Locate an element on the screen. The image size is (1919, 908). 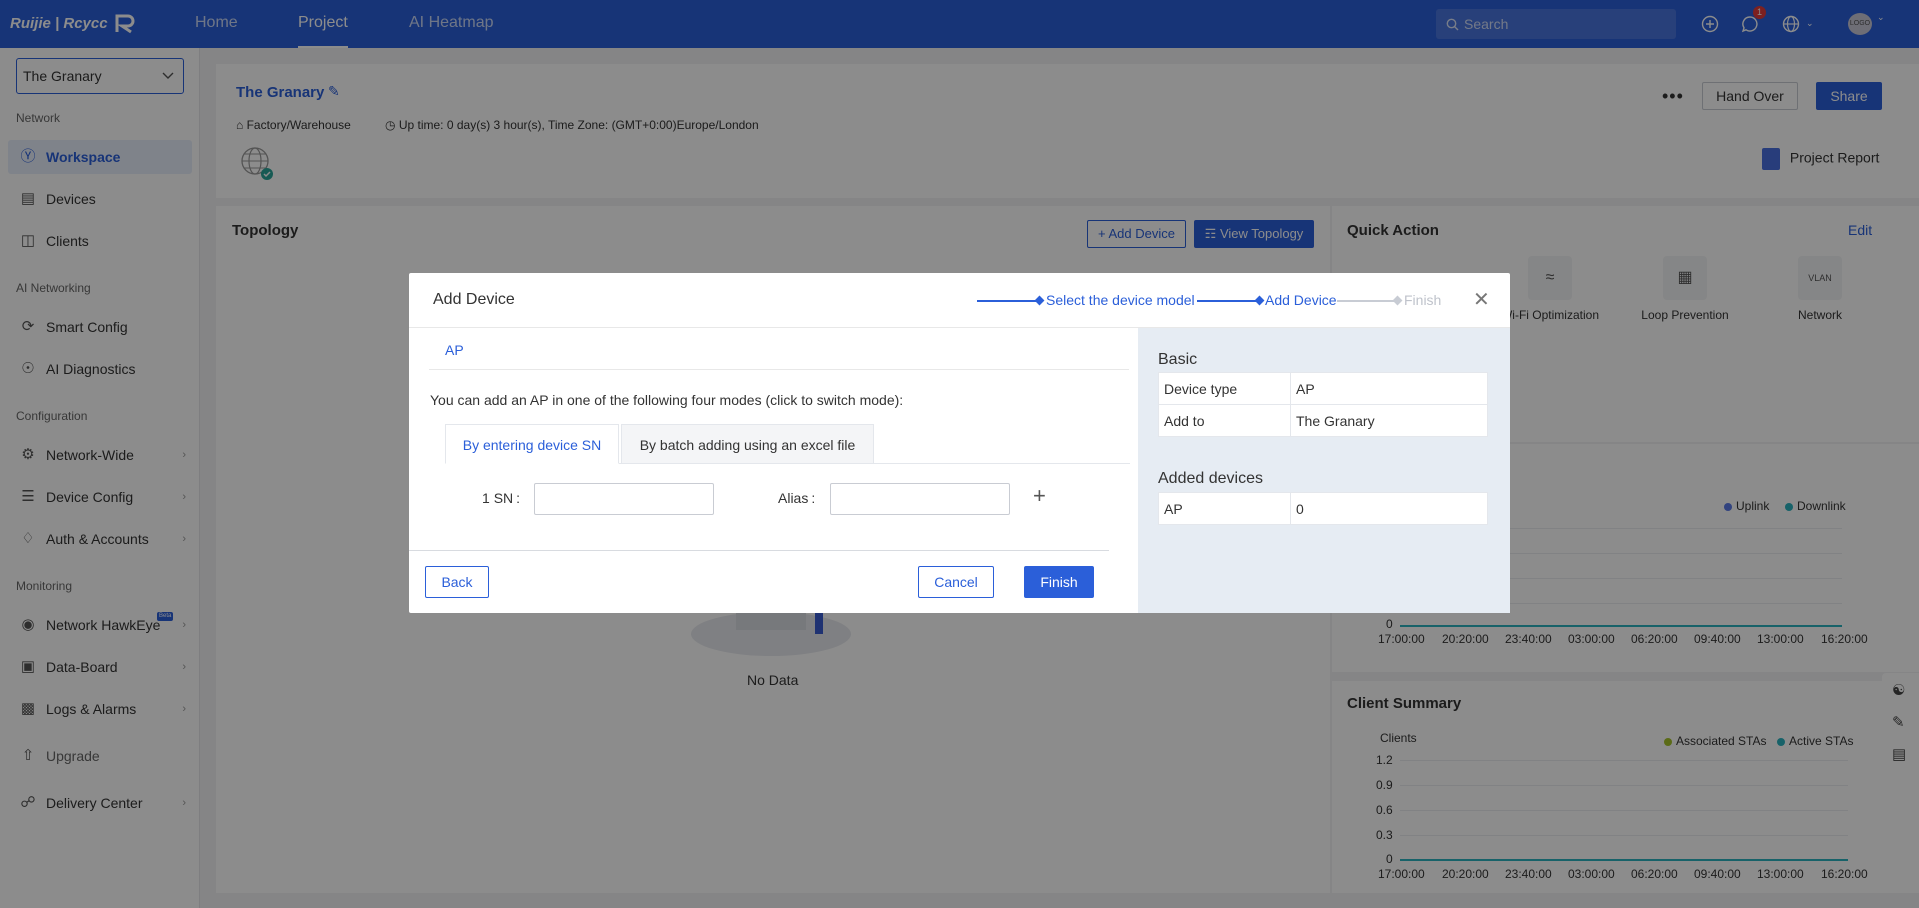
sn-label: 1 SN: is located at coordinates (501, 498).